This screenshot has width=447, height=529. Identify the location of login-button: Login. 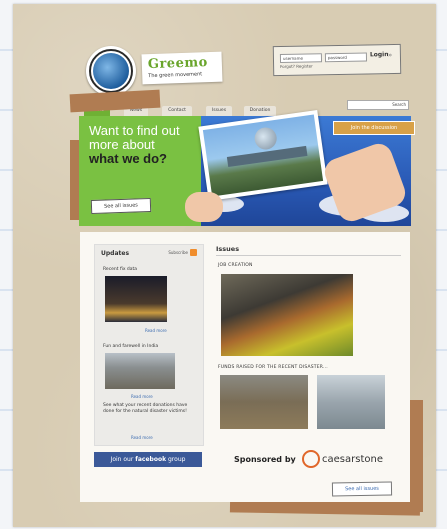
(379, 54).